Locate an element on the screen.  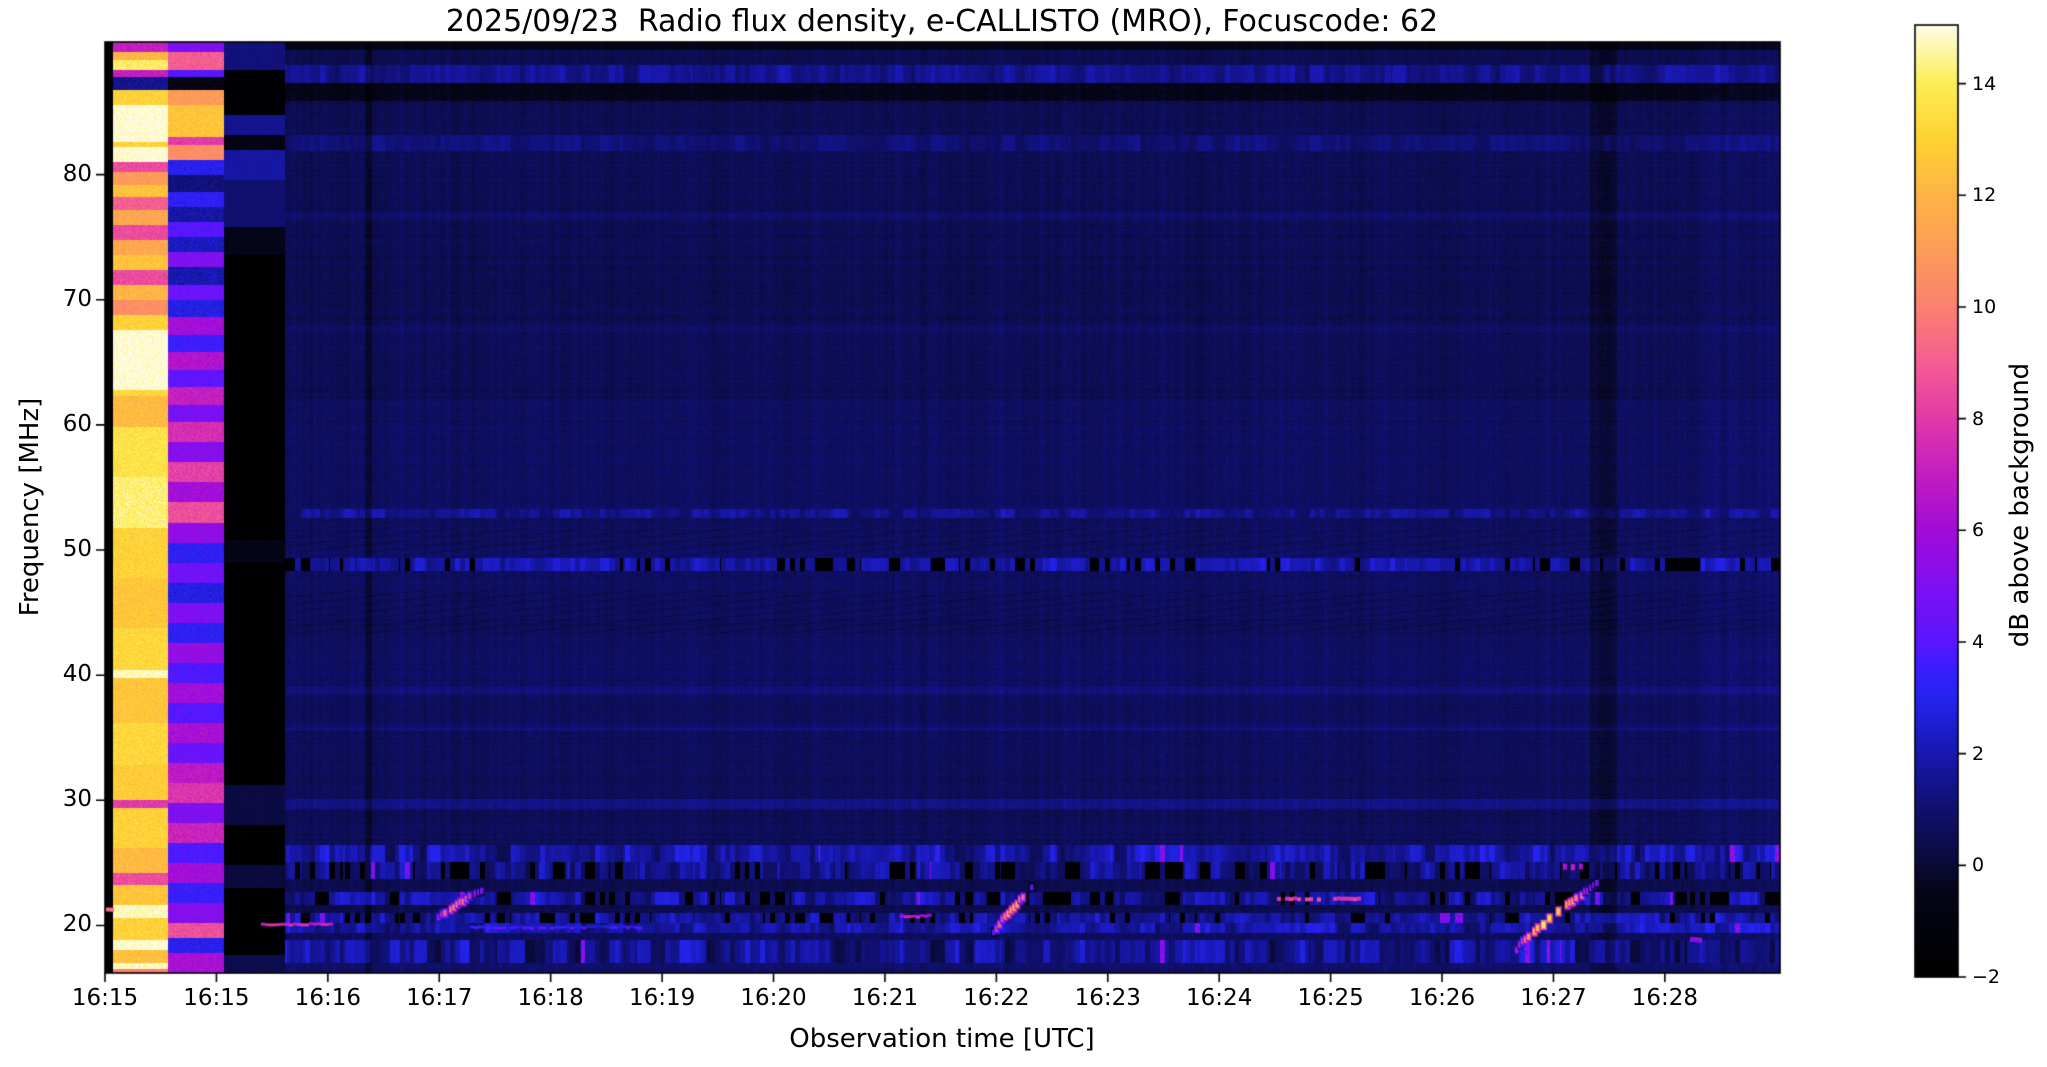
x-tick-label: 16:17 is located at coordinates (439, 998).